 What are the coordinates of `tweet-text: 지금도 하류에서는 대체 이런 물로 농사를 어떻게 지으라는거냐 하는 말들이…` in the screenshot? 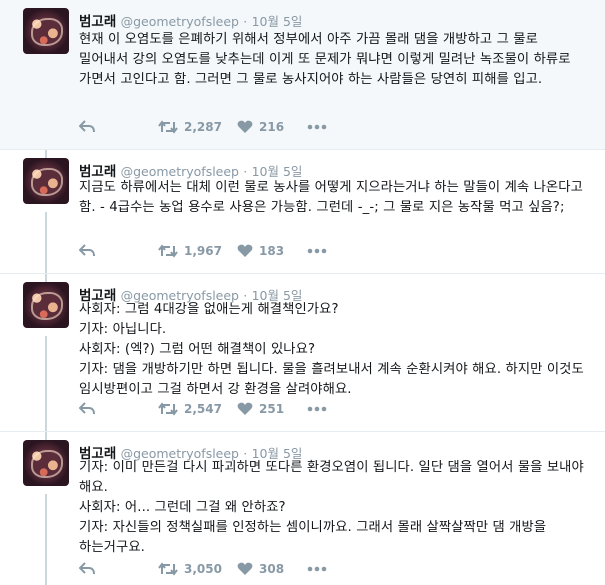 It's located at (333, 197).